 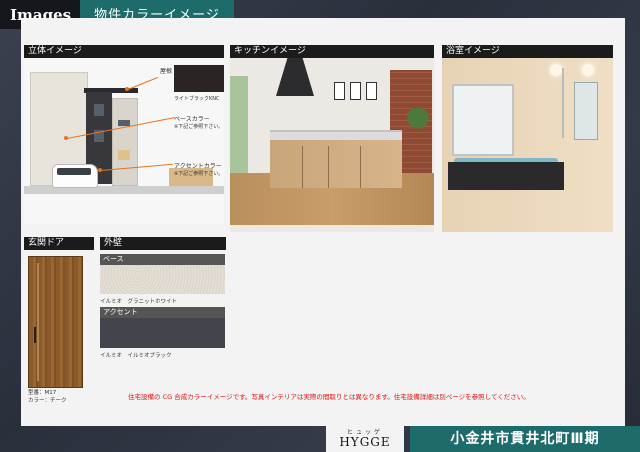 What do you see at coordinates (162, 333) in the screenshot?
I see `wall-accent-swatch` at bounding box center [162, 333].